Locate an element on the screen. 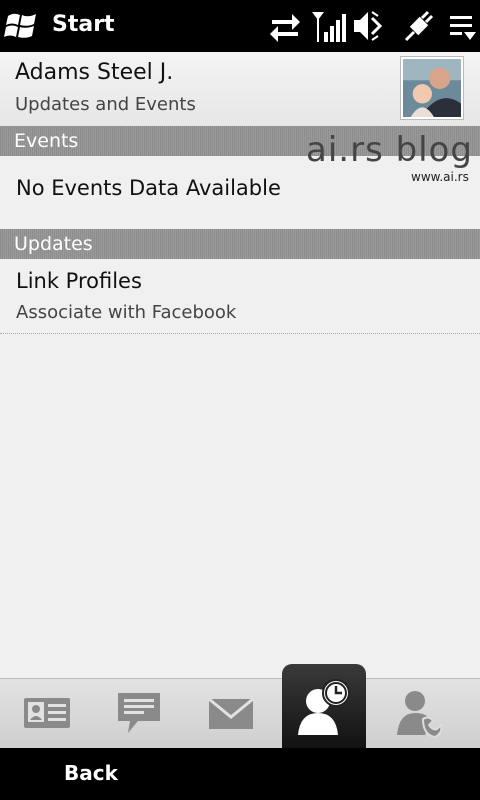 The image size is (480, 800). tab-contact-card is located at coordinates (47, 714).